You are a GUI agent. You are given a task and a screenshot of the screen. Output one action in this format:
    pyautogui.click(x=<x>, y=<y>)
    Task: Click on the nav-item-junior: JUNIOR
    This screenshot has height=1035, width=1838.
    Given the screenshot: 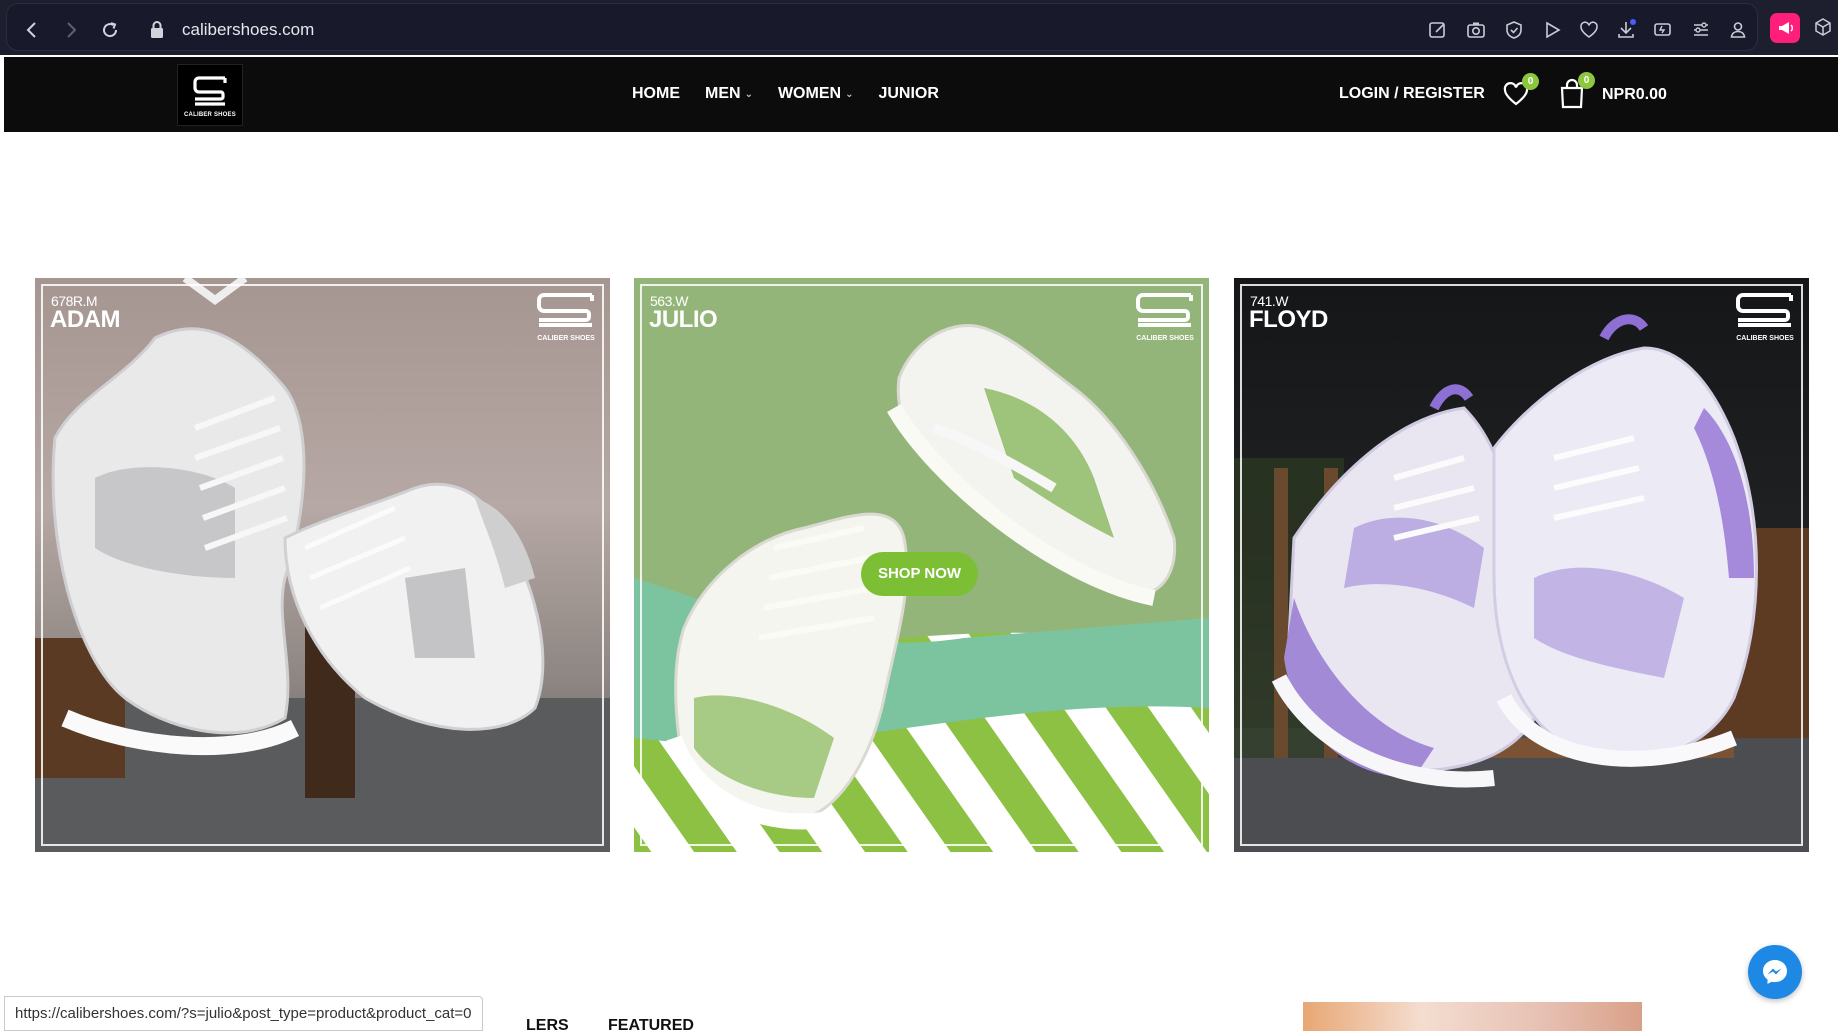 What is the action you would take?
    pyautogui.click(x=908, y=94)
    